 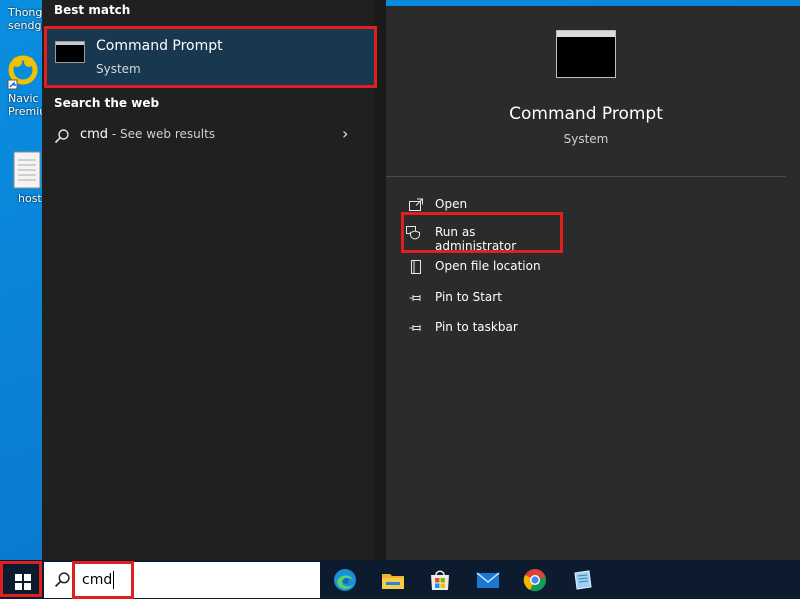 I want to click on navicat-icon, so click(x=22, y=72).